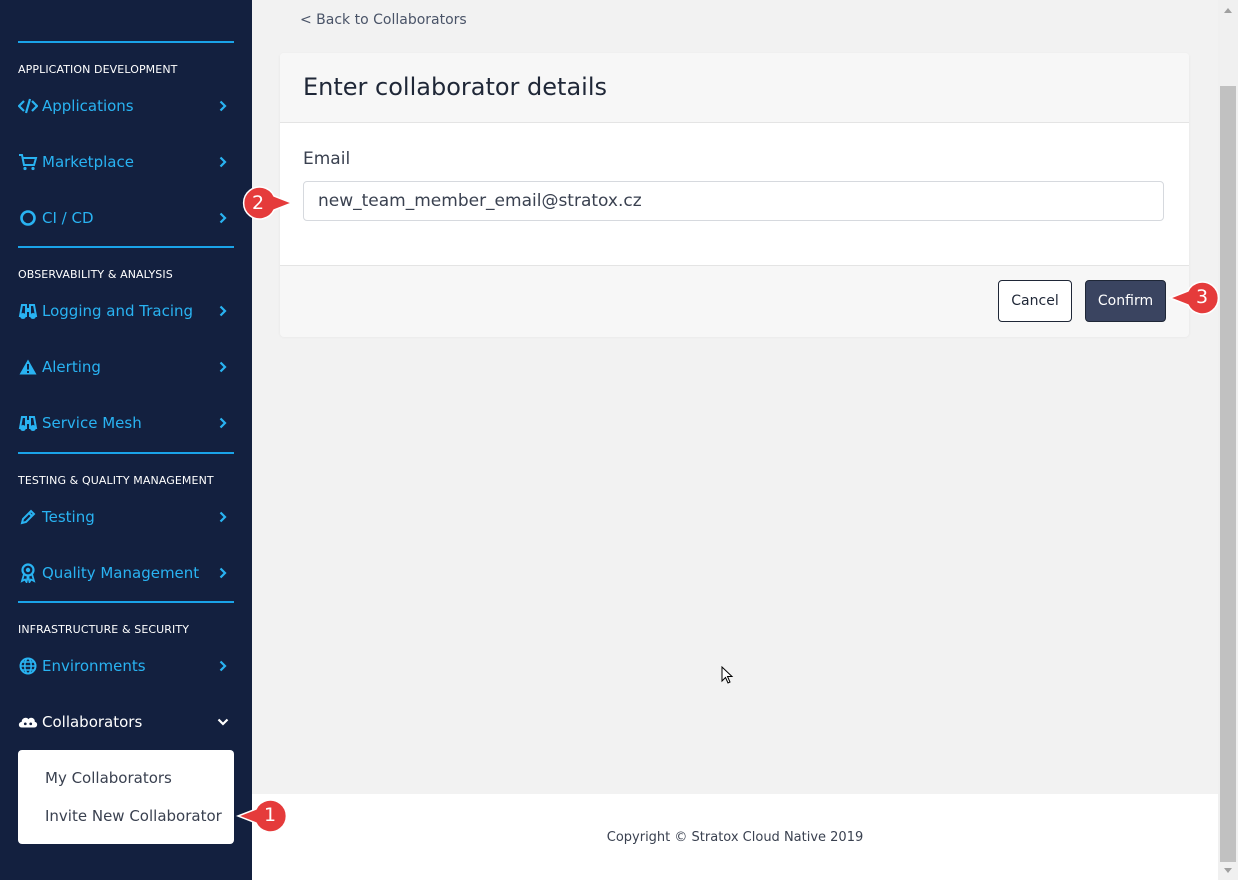 This screenshot has height=880, width=1238. I want to click on scroll-thumb, so click(1228, 474).